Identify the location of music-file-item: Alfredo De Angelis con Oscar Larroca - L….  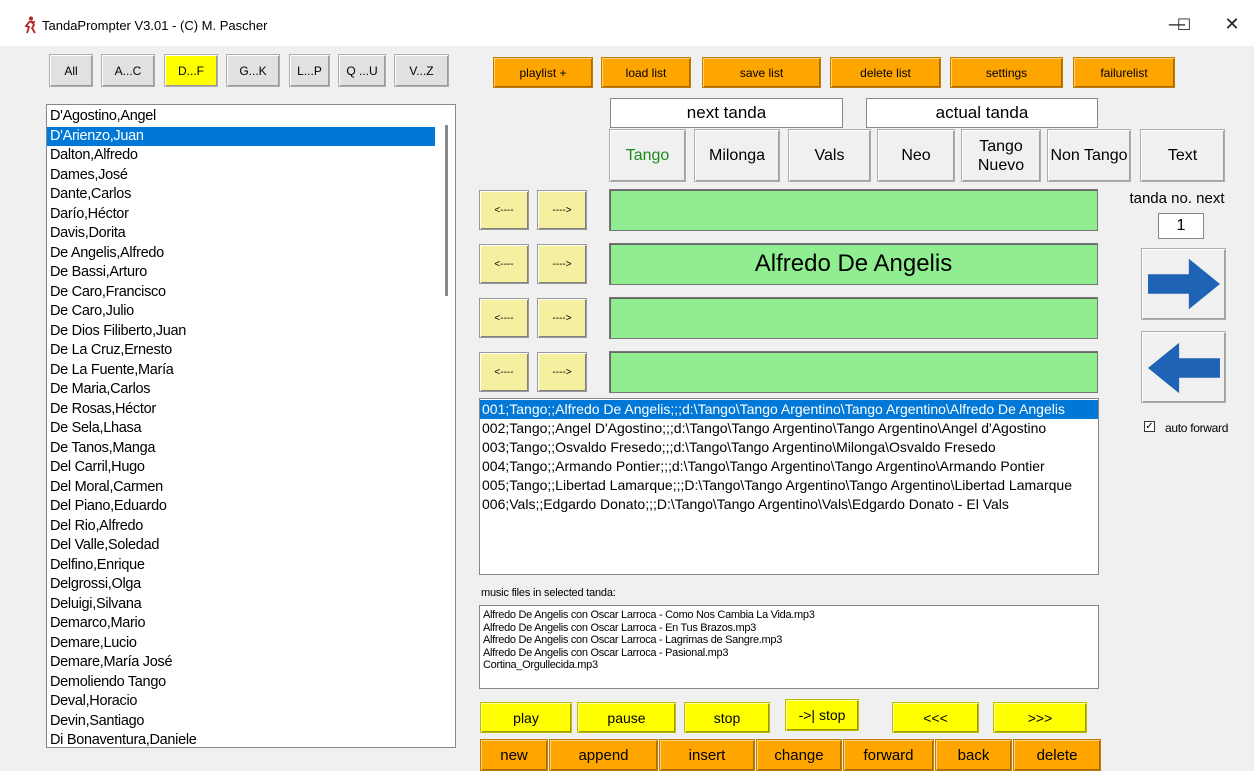
(789, 640).